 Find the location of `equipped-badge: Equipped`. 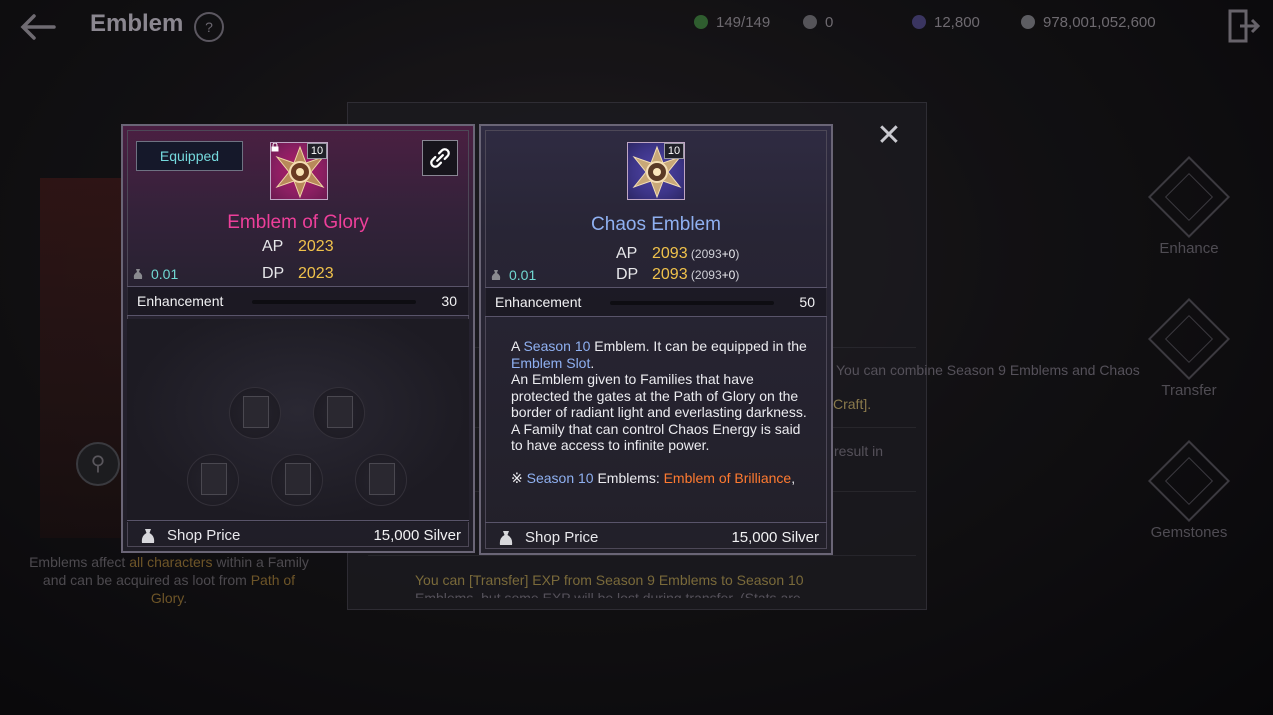

equipped-badge: Equipped is located at coordinates (189, 156).